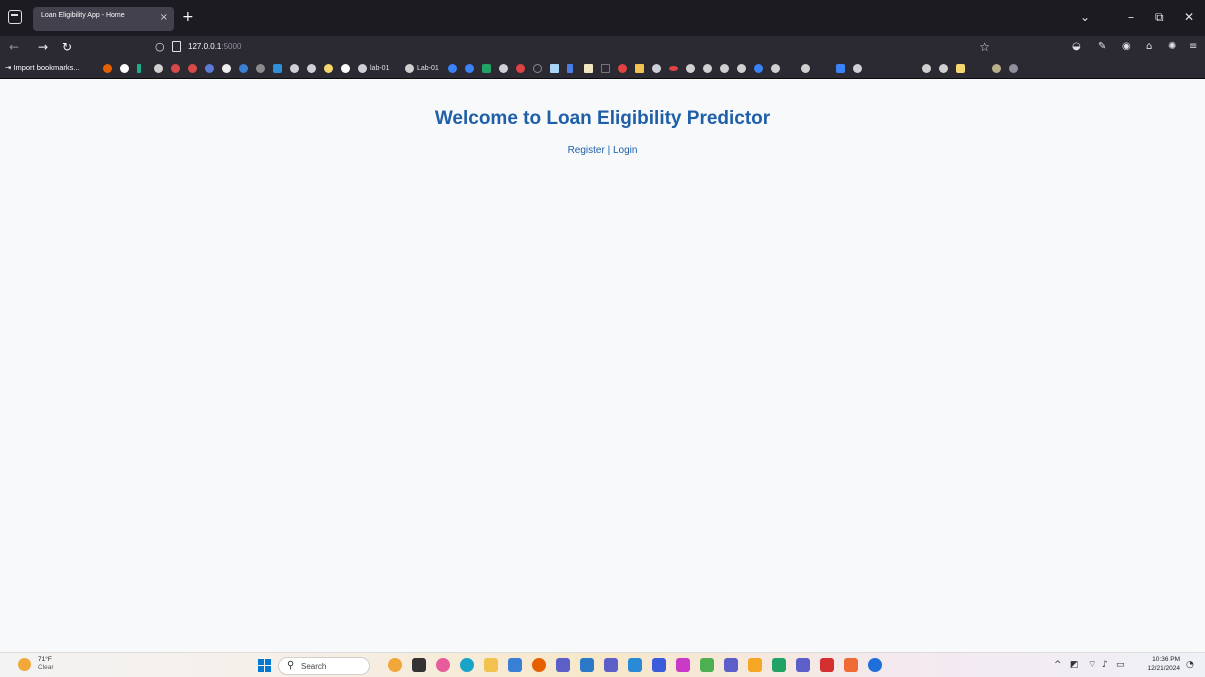 Image resolution: width=1205 pixels, height=677 pixels. I want to click on tools-wrench-icon: ✎, so click(1102, 47).